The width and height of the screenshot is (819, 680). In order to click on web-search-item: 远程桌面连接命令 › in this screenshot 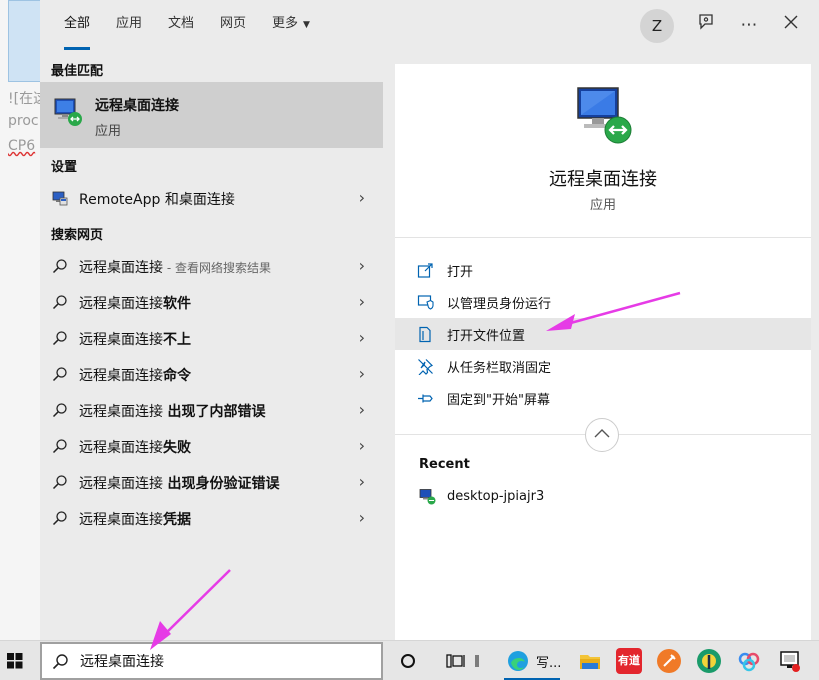, I will do `click(211, 374)`.